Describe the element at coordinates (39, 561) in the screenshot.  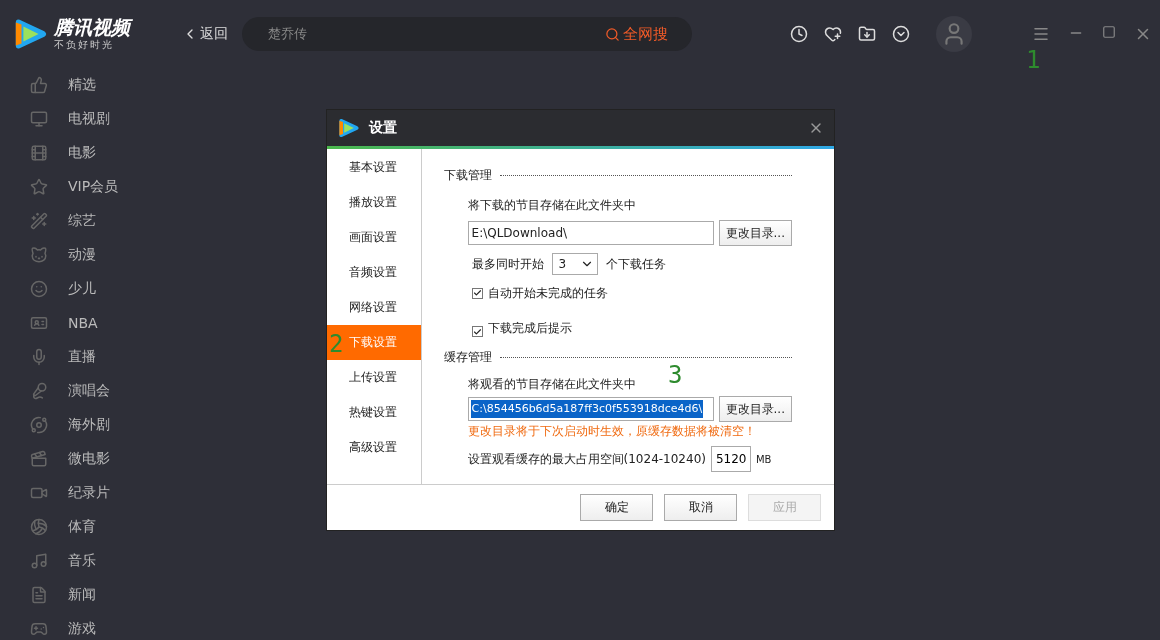
I see `music-note-icon` at that location.